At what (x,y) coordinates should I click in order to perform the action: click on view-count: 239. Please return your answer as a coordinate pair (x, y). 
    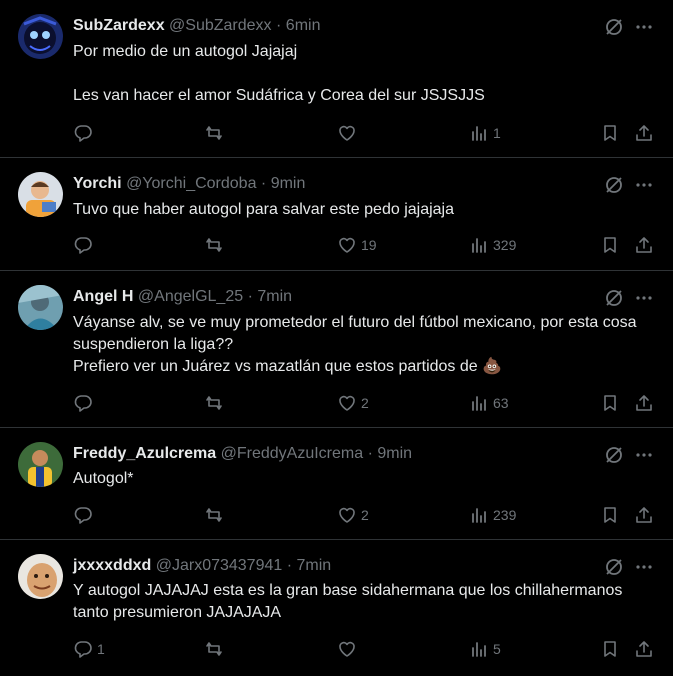
    Looking at the image, I should click on (505, 515).